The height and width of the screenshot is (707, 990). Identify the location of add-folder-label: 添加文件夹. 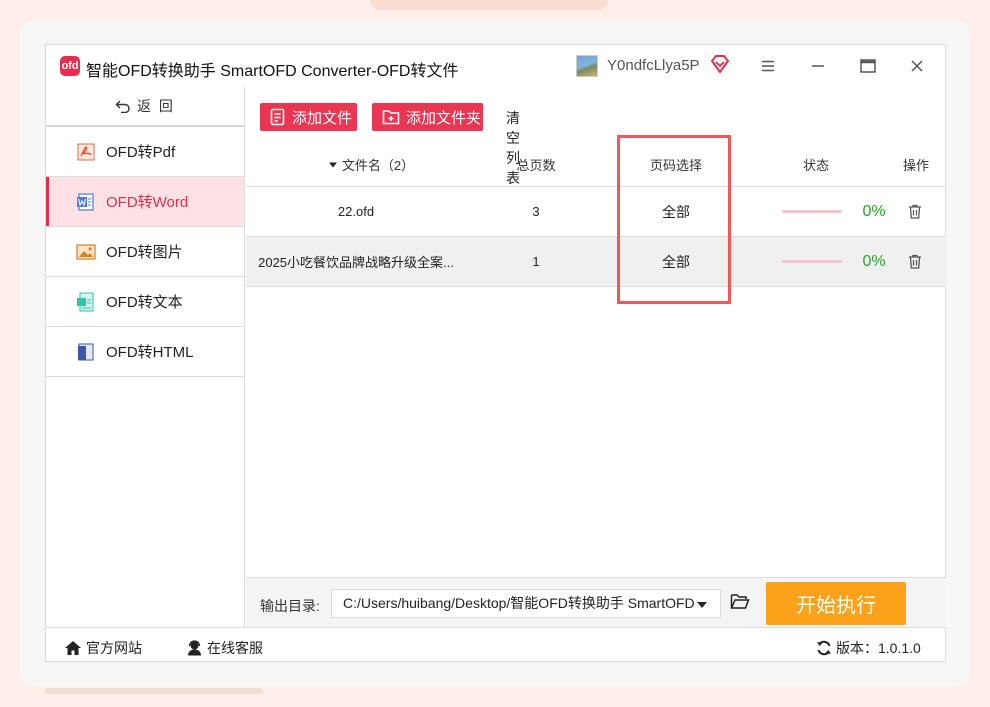
(444, 118).